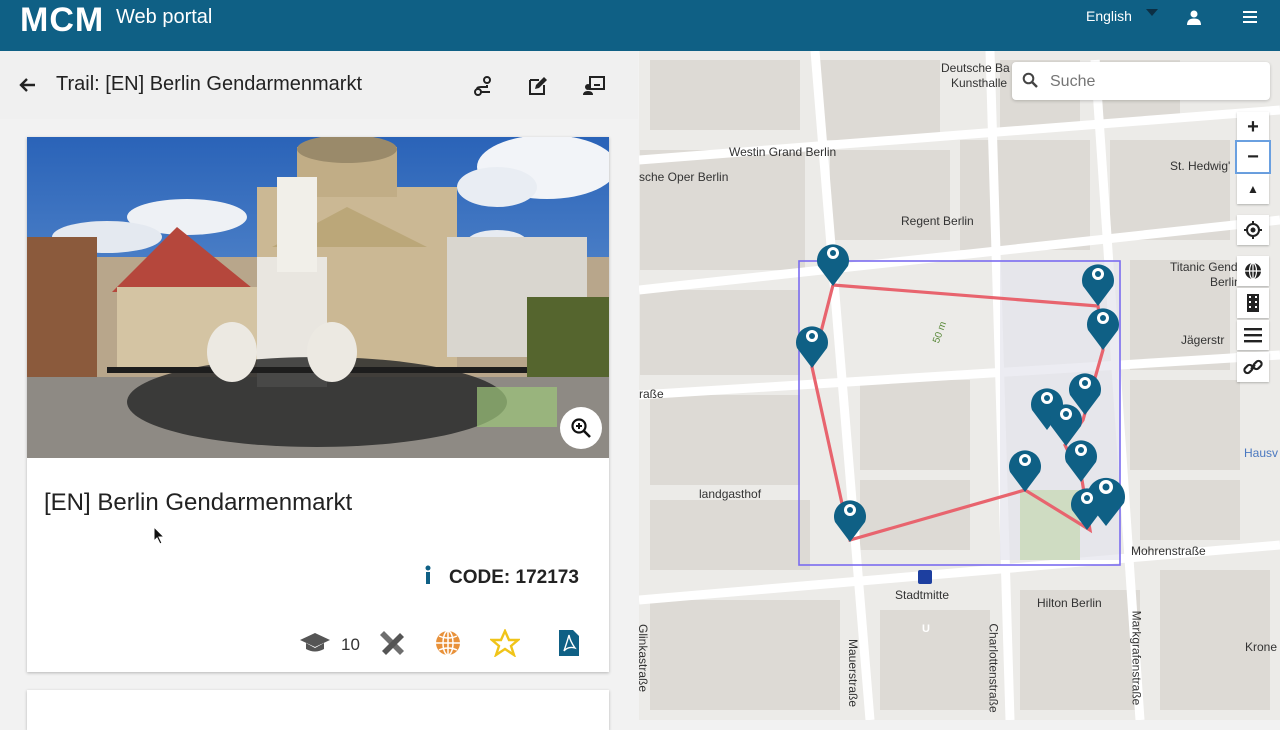  What do you see at coordinates (783, 152) in the screenshot?
I see `map-label: Westin Grand Berlin` at bounding box center [783, 152].